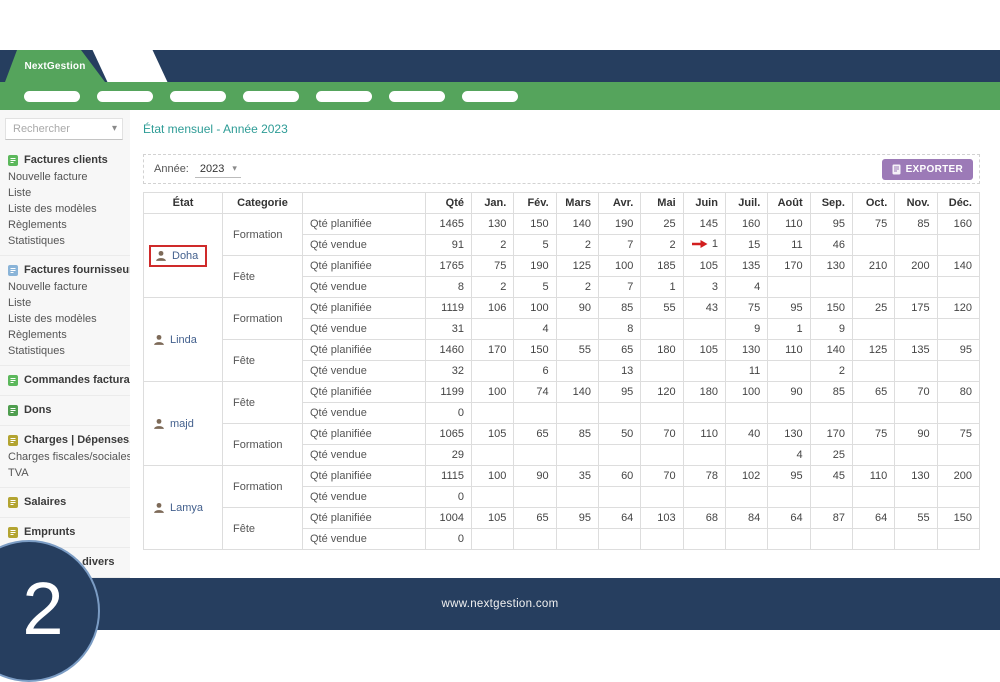 The height and width of the screenshot is (682, 1000). What do you see at coordinates (55, 66) in the screenshot?
I see `brand-logo-tab: NextGestion` at bounding box center [55, 66].